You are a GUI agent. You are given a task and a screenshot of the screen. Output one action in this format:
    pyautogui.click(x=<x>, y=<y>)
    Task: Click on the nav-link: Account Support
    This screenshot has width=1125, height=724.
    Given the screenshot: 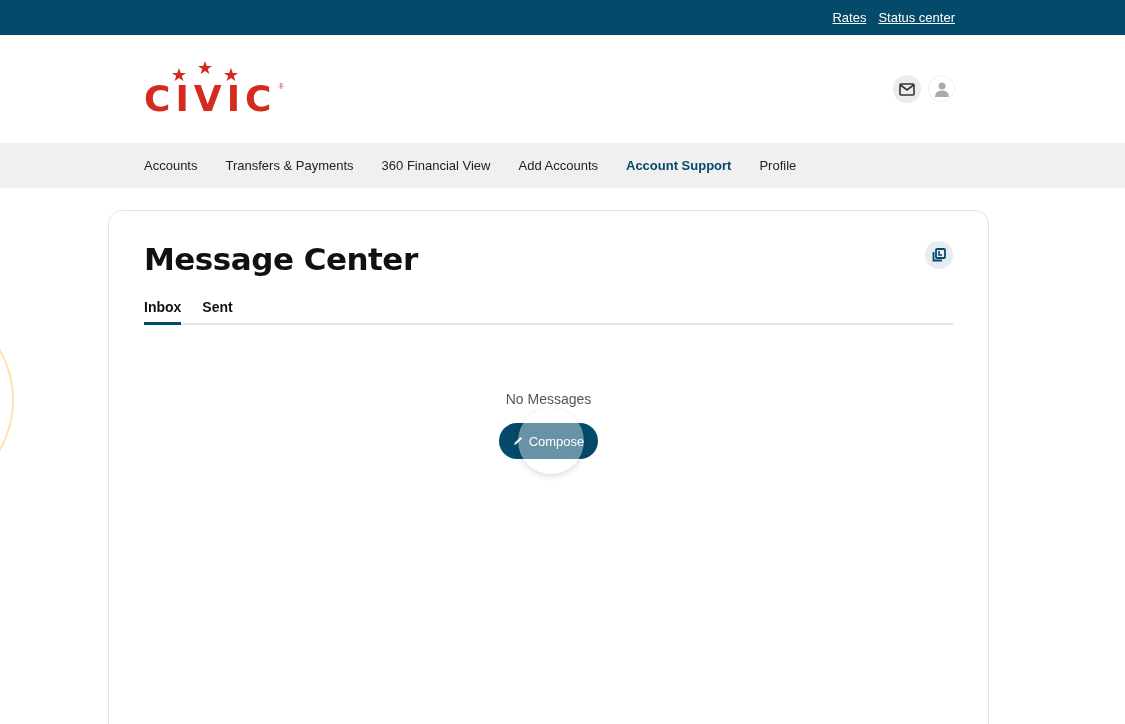 What is the action you would take?
    pyautogui.click(x=679, y=165)
    